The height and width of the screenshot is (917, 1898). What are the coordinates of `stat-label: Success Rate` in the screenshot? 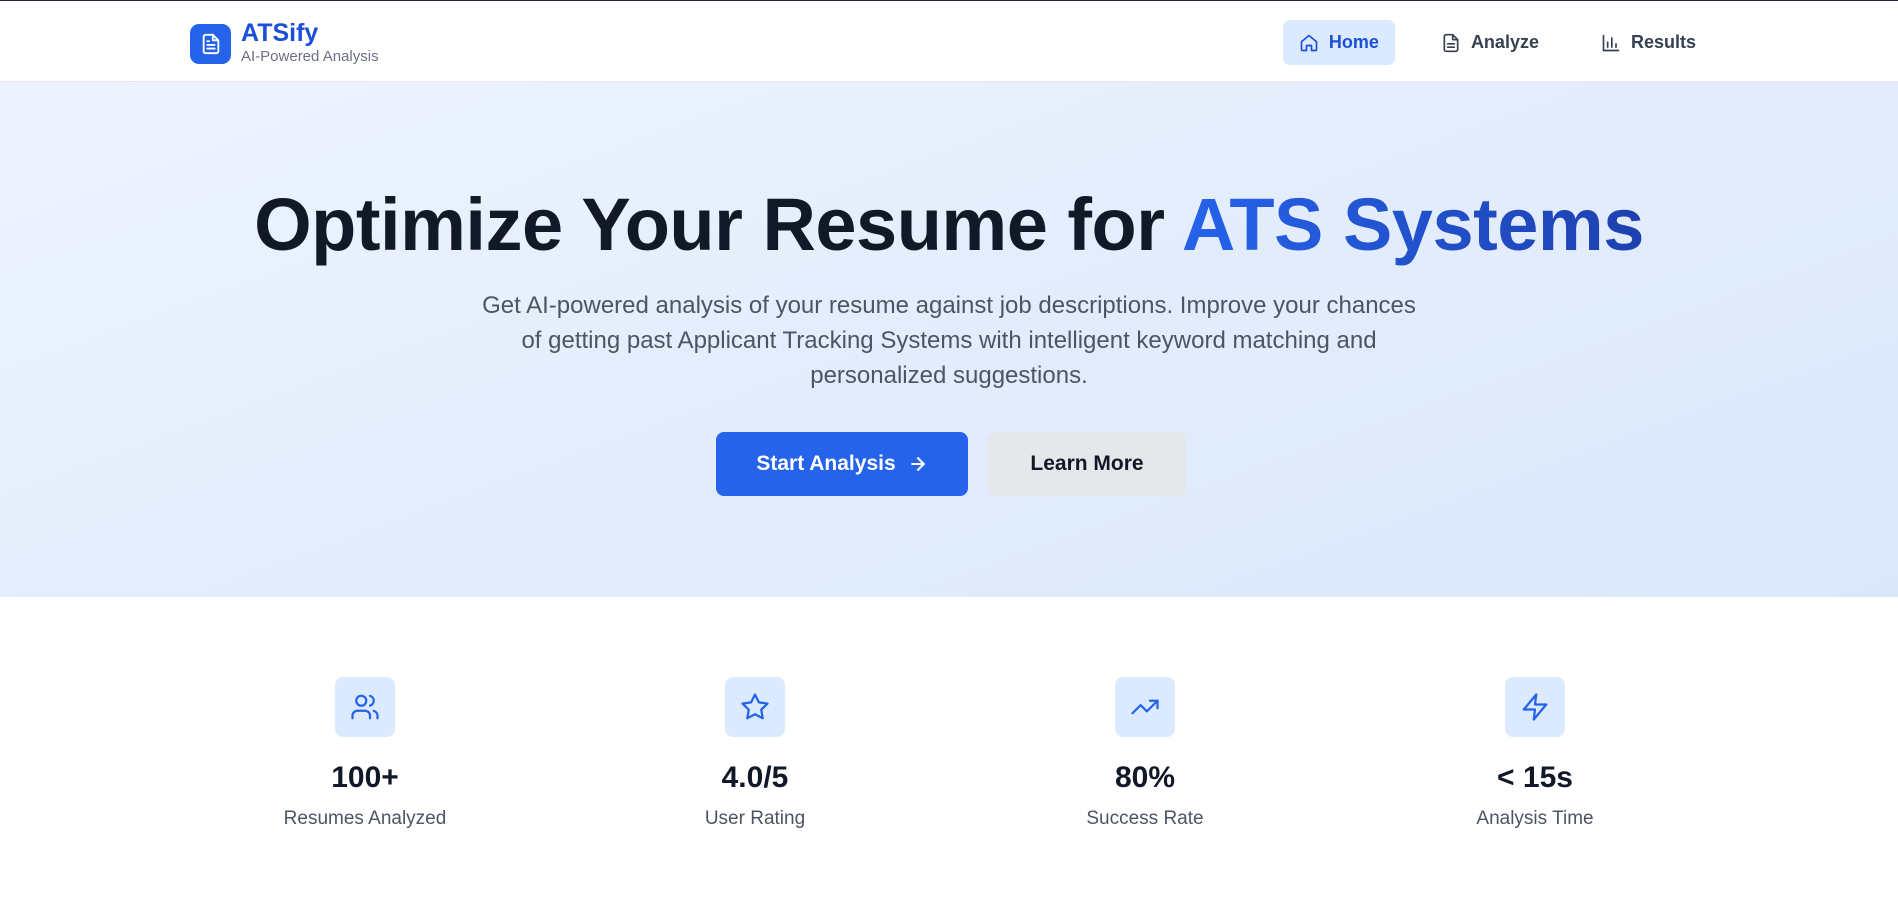 It's located at (1145, 818).